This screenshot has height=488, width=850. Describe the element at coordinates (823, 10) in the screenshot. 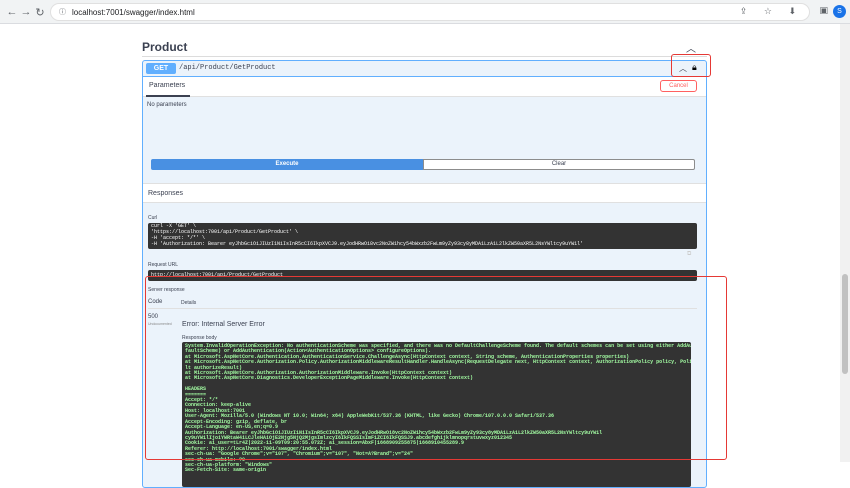

I see `sidepanel-icon: ▣` at that location.